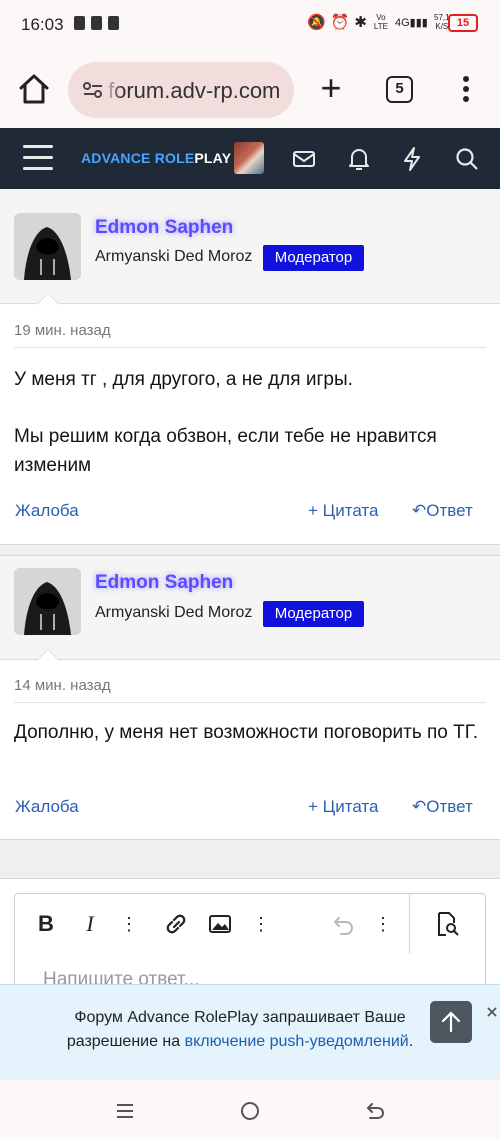 The width and height of the screenshot is (500, 1139). What do you see at coordinates (250, 859) in the screenshot?
I see `editor-separator` at bounding box center [250, 859].